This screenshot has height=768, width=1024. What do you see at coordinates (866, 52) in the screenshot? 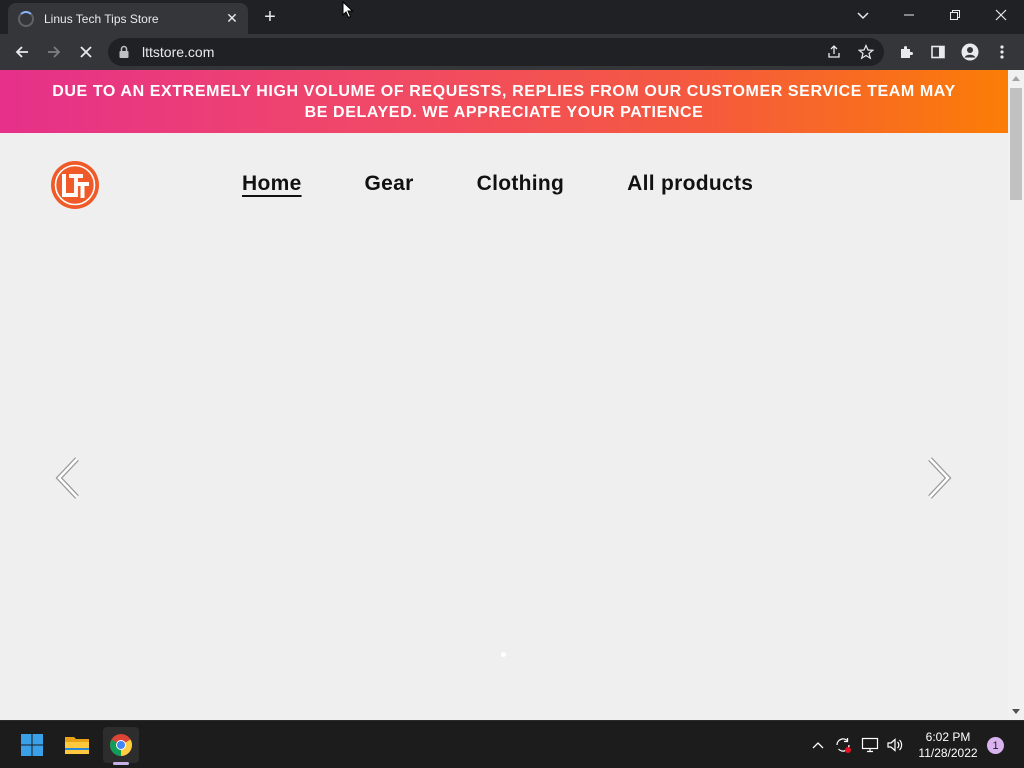
I see `bookmark-star-icon` at bounding box center [866, 52].